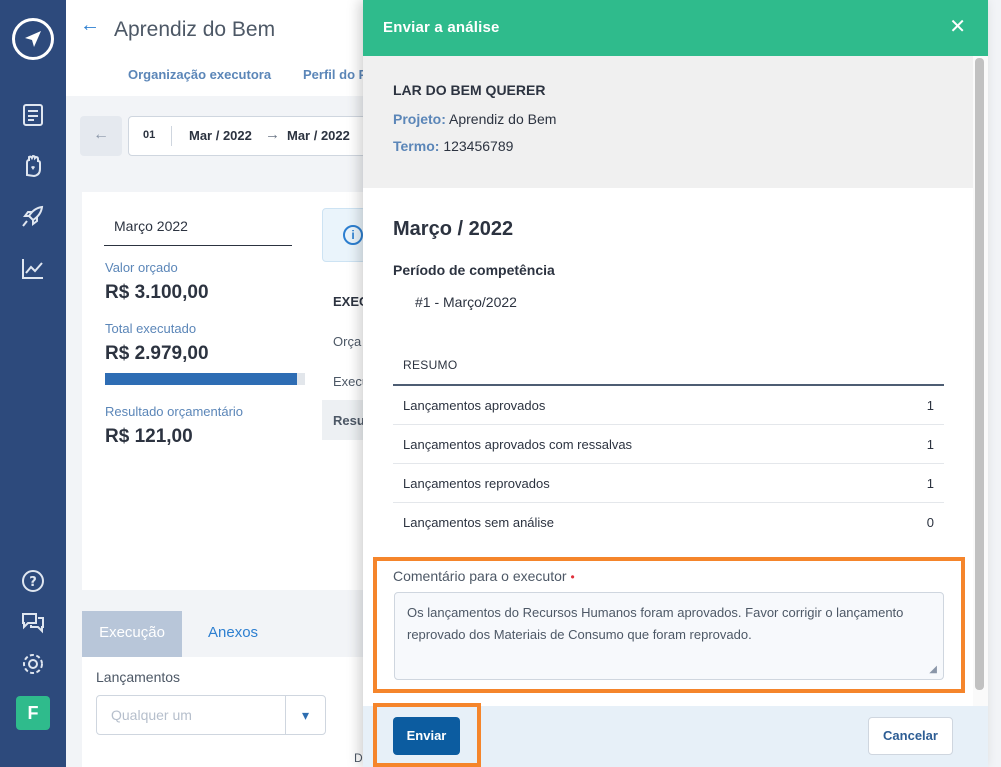 Image resolution: width=1001 pixels, height=767 pixels. I want to click on send-button: Enviar, so click(426, 736).